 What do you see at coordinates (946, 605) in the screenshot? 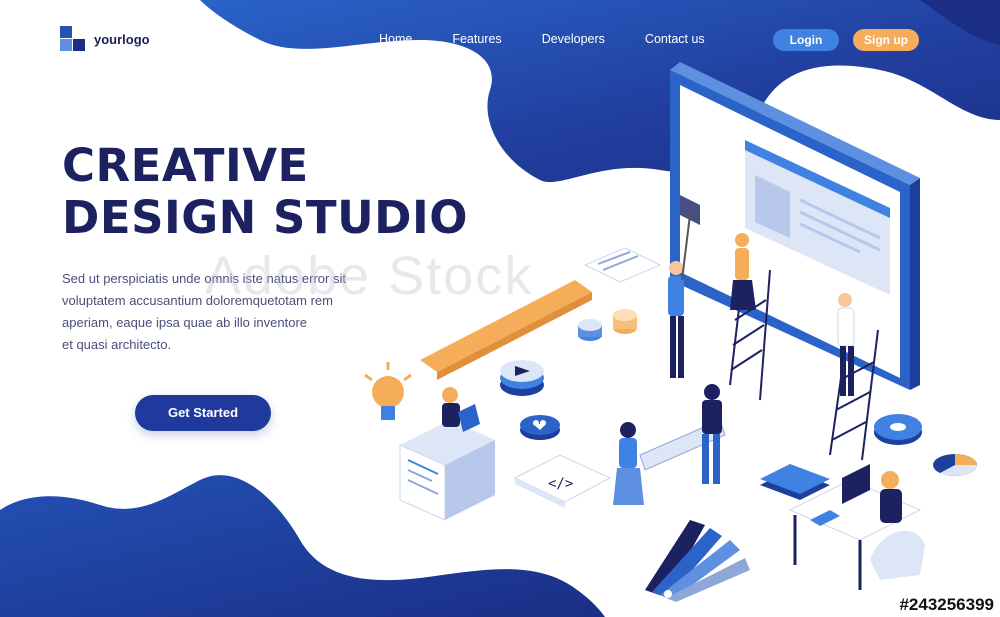
I see `stock-id-label: #243256399` at bounding box center [946, 605].